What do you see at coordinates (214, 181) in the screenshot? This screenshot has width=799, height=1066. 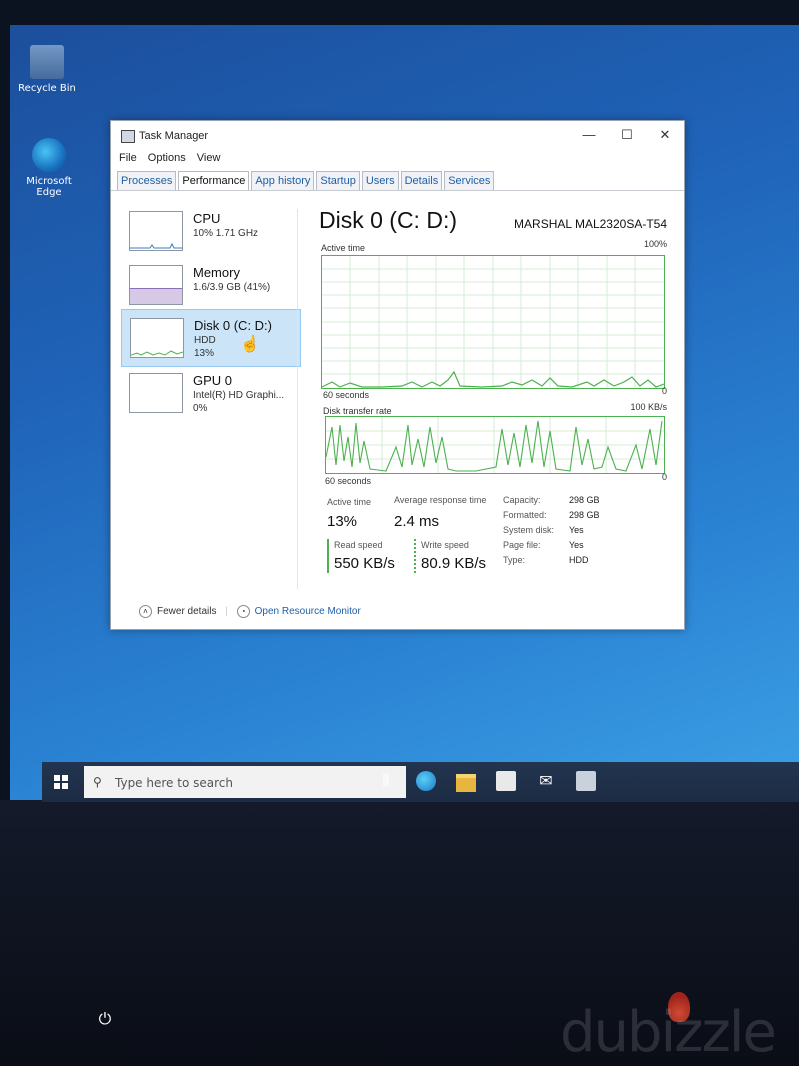 I see `tab-performance: Performance` at bounding box center [214, 181].